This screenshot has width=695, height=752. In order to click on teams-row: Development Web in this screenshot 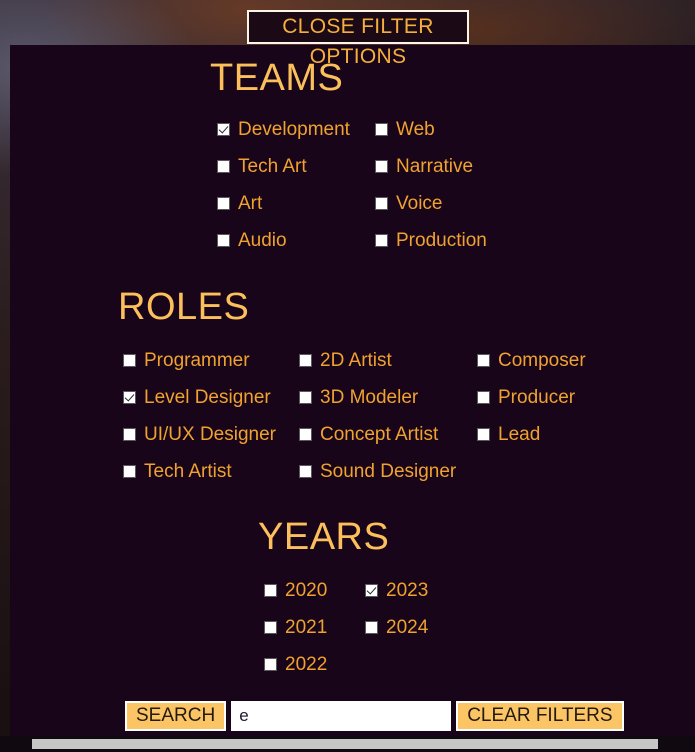, I will do `click(352, 129)`.